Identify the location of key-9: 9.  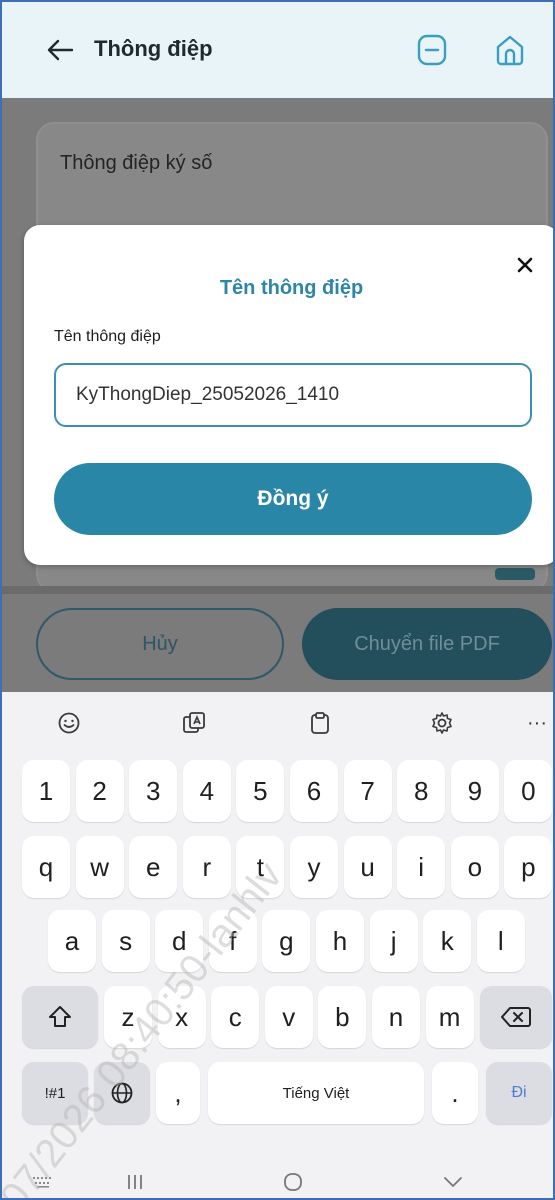
(474, 791).